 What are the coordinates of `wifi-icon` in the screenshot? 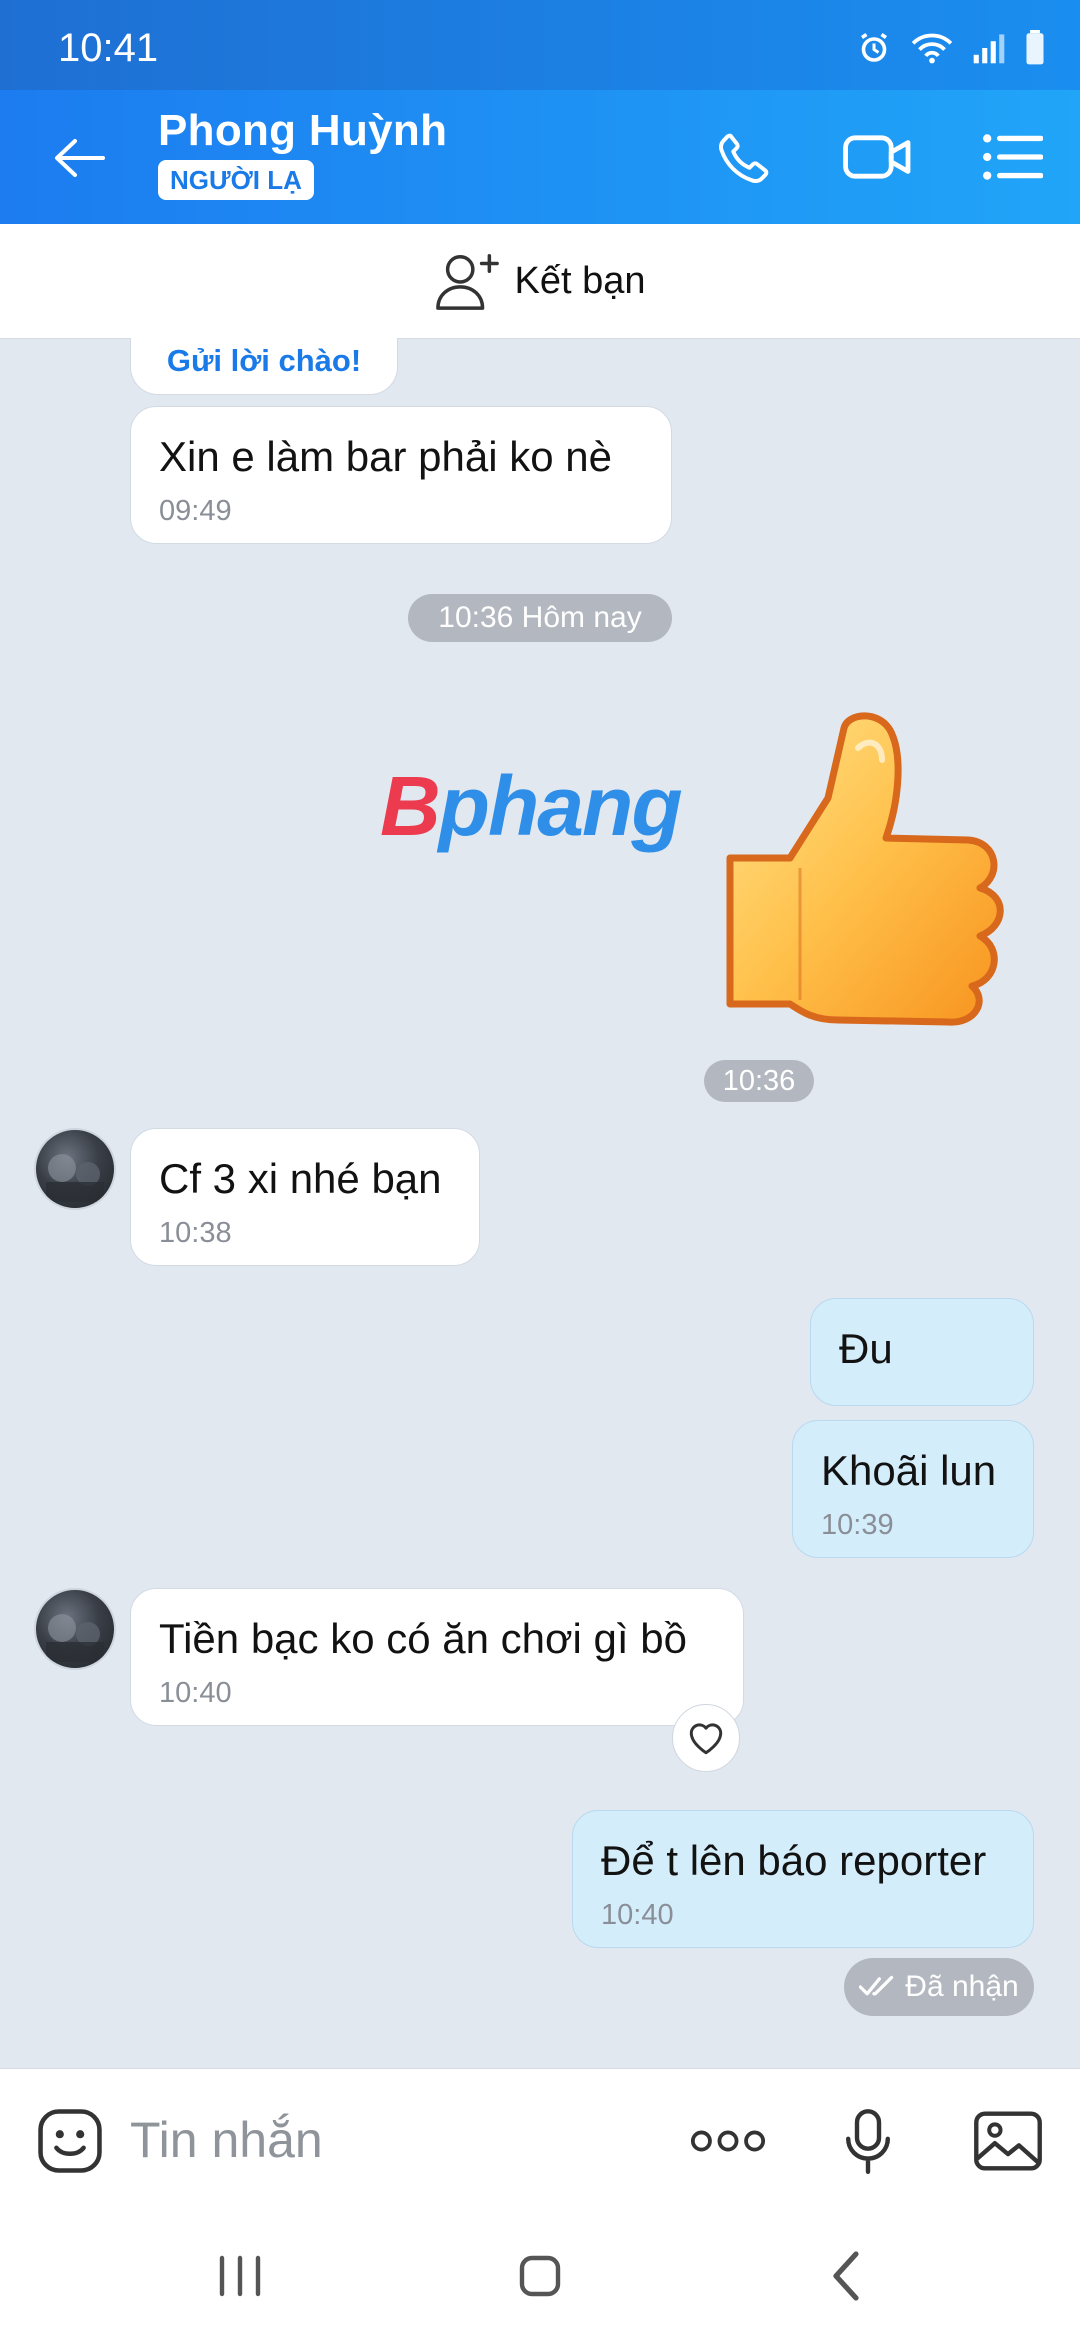 It's located at (932, 48).